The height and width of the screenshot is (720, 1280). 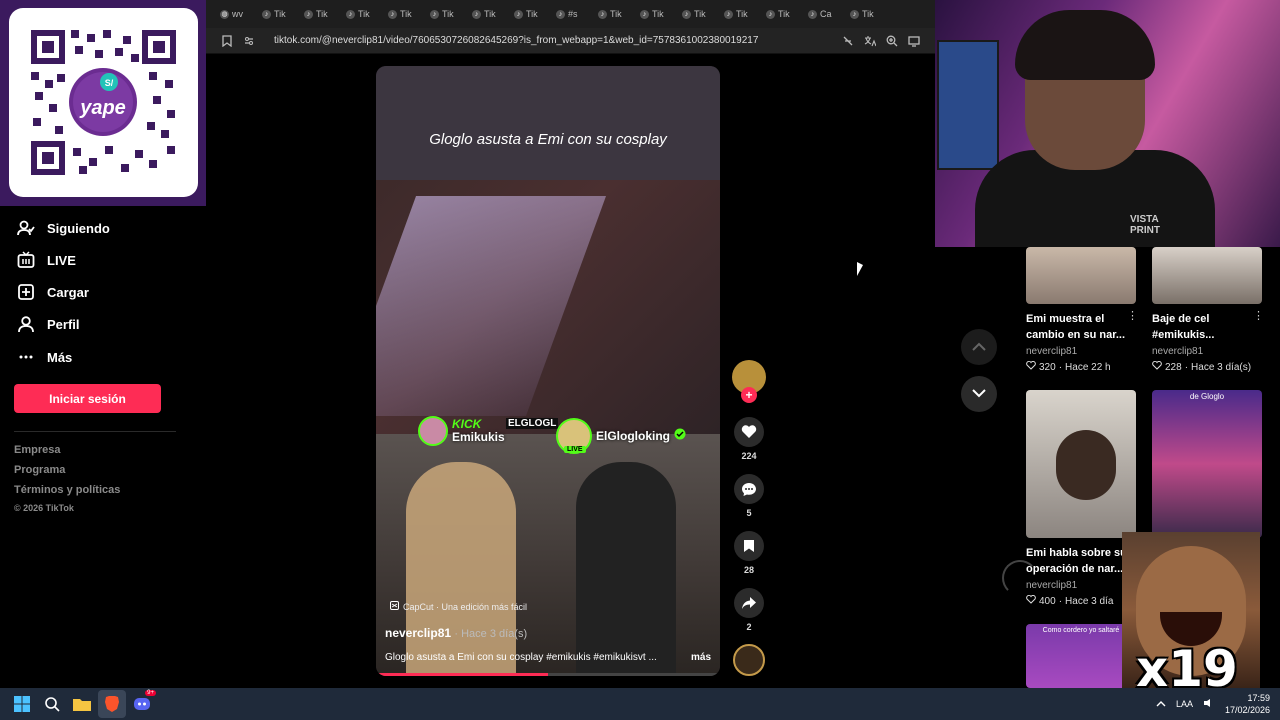 What do you see at coordinates (1247, 704) in the screenshot?
I see `clock: 17:59 17/02/2026` at bounding box center [1247, 704].